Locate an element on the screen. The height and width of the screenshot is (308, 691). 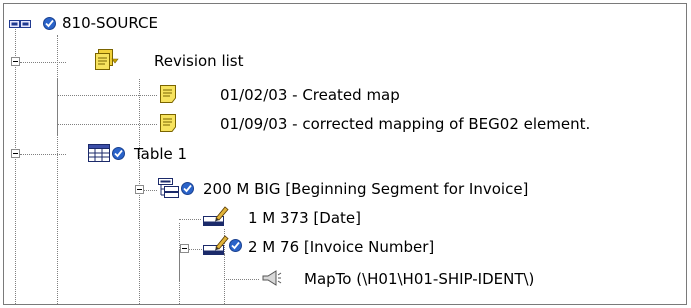
segment-icon is located at coordinates (168, 188).